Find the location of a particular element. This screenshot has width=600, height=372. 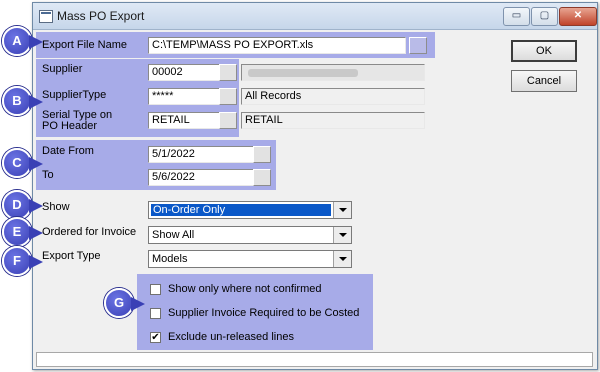

export-file-browse-button is located at coordinates (418, 45).